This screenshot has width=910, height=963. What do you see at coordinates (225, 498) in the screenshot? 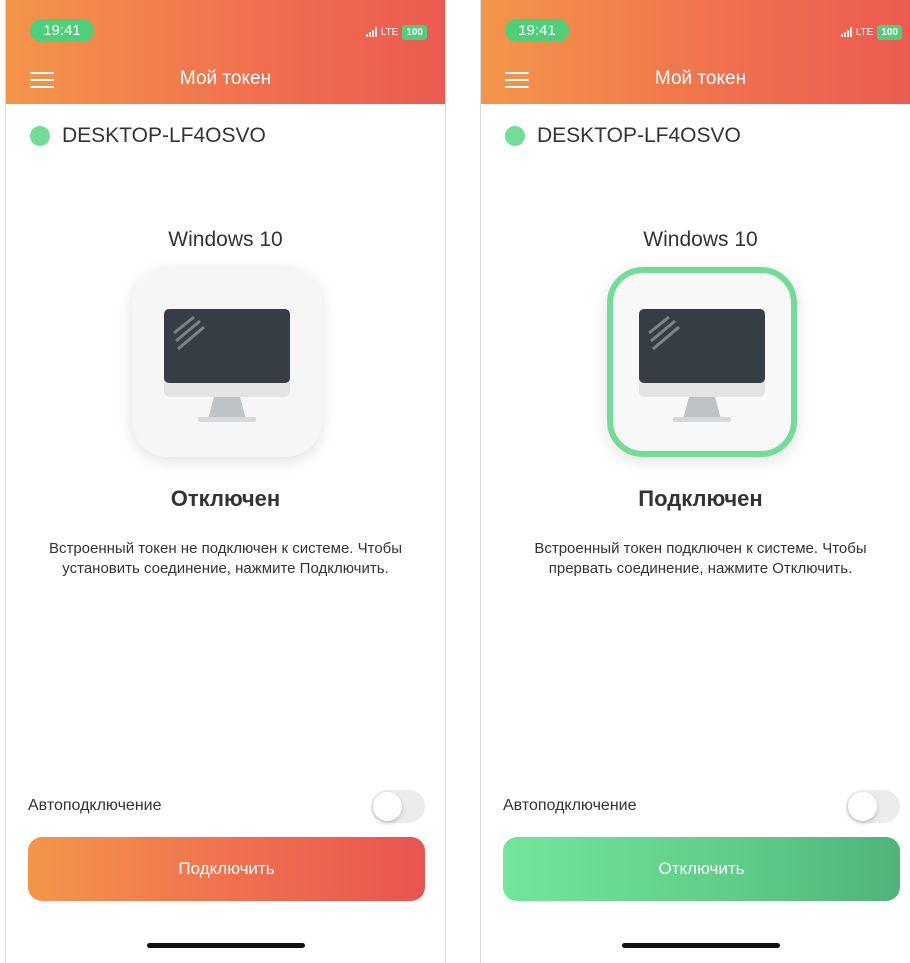
I see `connection-state-title: Отключен` at bounding box center [225, 498].